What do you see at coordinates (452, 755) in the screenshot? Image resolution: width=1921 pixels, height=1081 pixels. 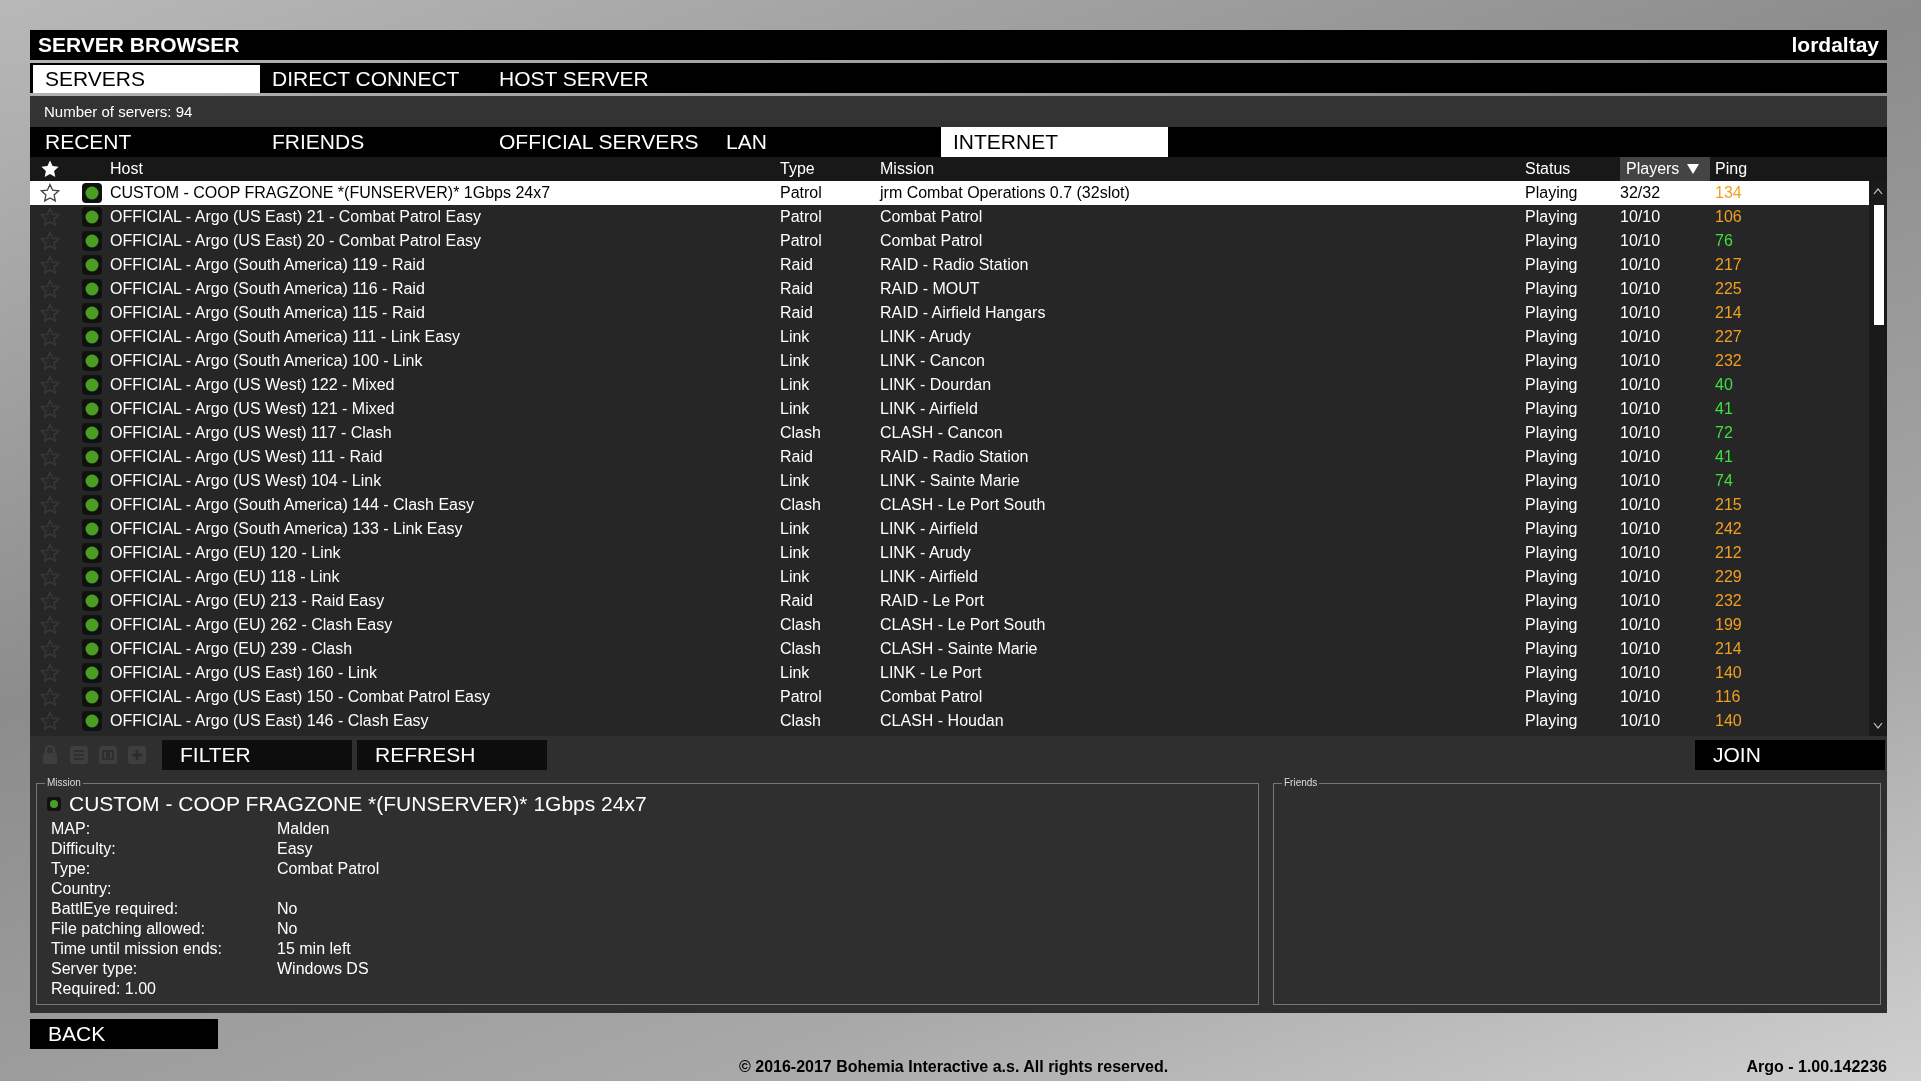 I see `action-button: REFRESH` at bounding box center [452, 755].